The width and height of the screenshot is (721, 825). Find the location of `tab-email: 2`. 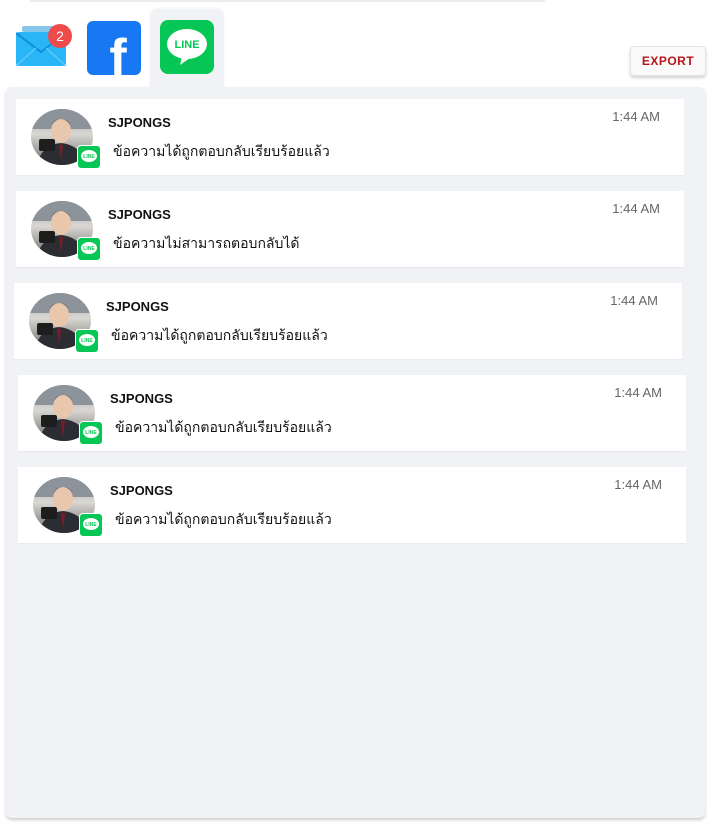

tab-email: 2 is located at coordinates (46, 50).